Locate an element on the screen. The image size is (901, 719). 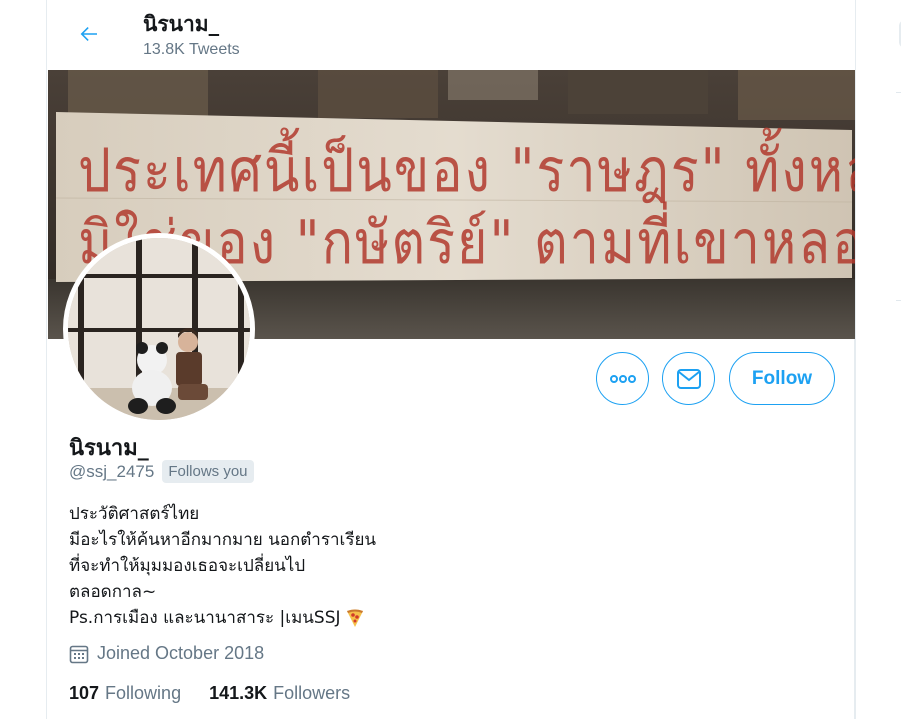
avatar is located at coordinates (159, 329).